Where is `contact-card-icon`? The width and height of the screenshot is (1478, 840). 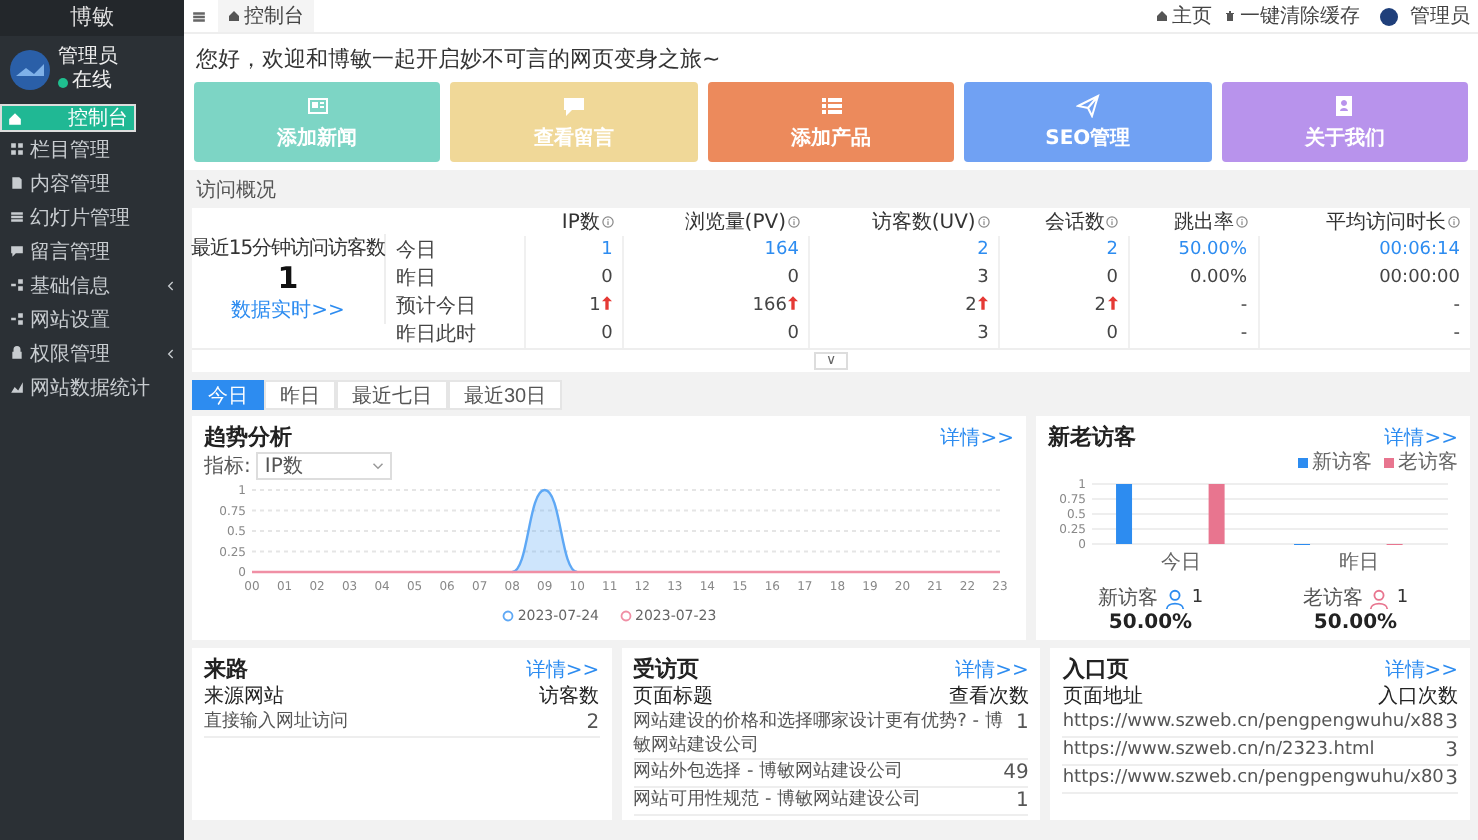 contact-card-icon is located at coordinates (1344, 105).